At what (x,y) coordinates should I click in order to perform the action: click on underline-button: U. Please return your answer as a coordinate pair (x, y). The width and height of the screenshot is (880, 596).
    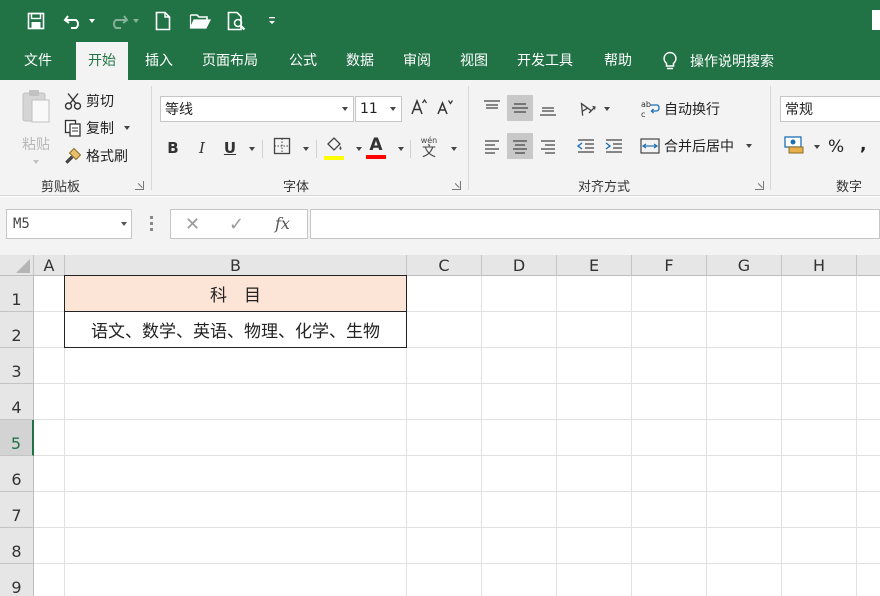
    Looking at the image, I should click on (230, 148).